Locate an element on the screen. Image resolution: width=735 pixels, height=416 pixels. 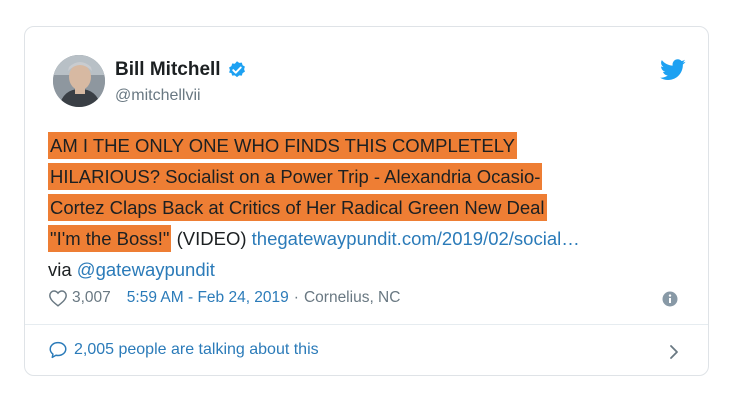
talking-count: 2,005 people are talking about this is located at coordinates (196, 349).